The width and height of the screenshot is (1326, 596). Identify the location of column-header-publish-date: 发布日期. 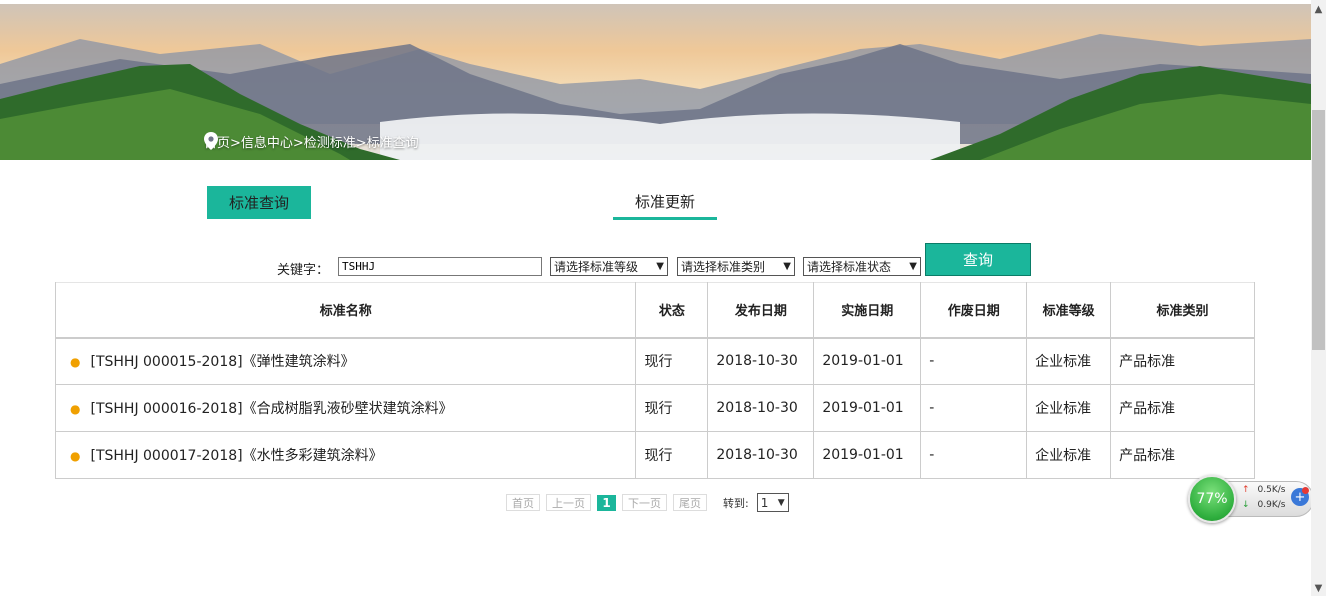
(761, 310).